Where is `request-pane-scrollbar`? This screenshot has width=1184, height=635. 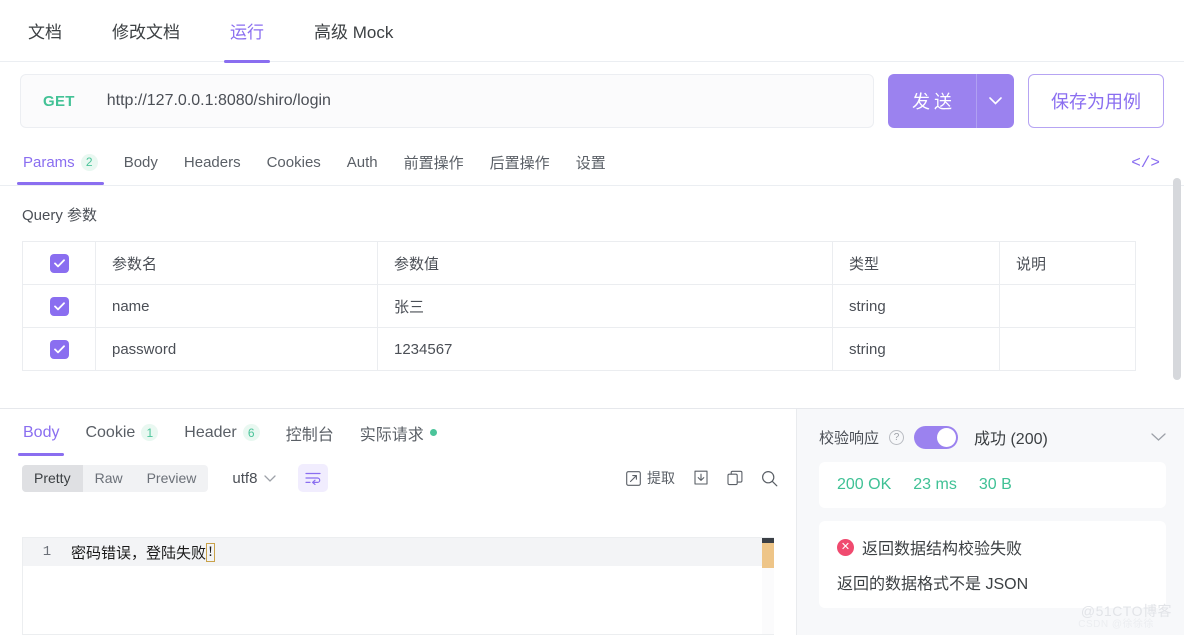
request-pane-scrollbar is located at coordinates (1177, 279).